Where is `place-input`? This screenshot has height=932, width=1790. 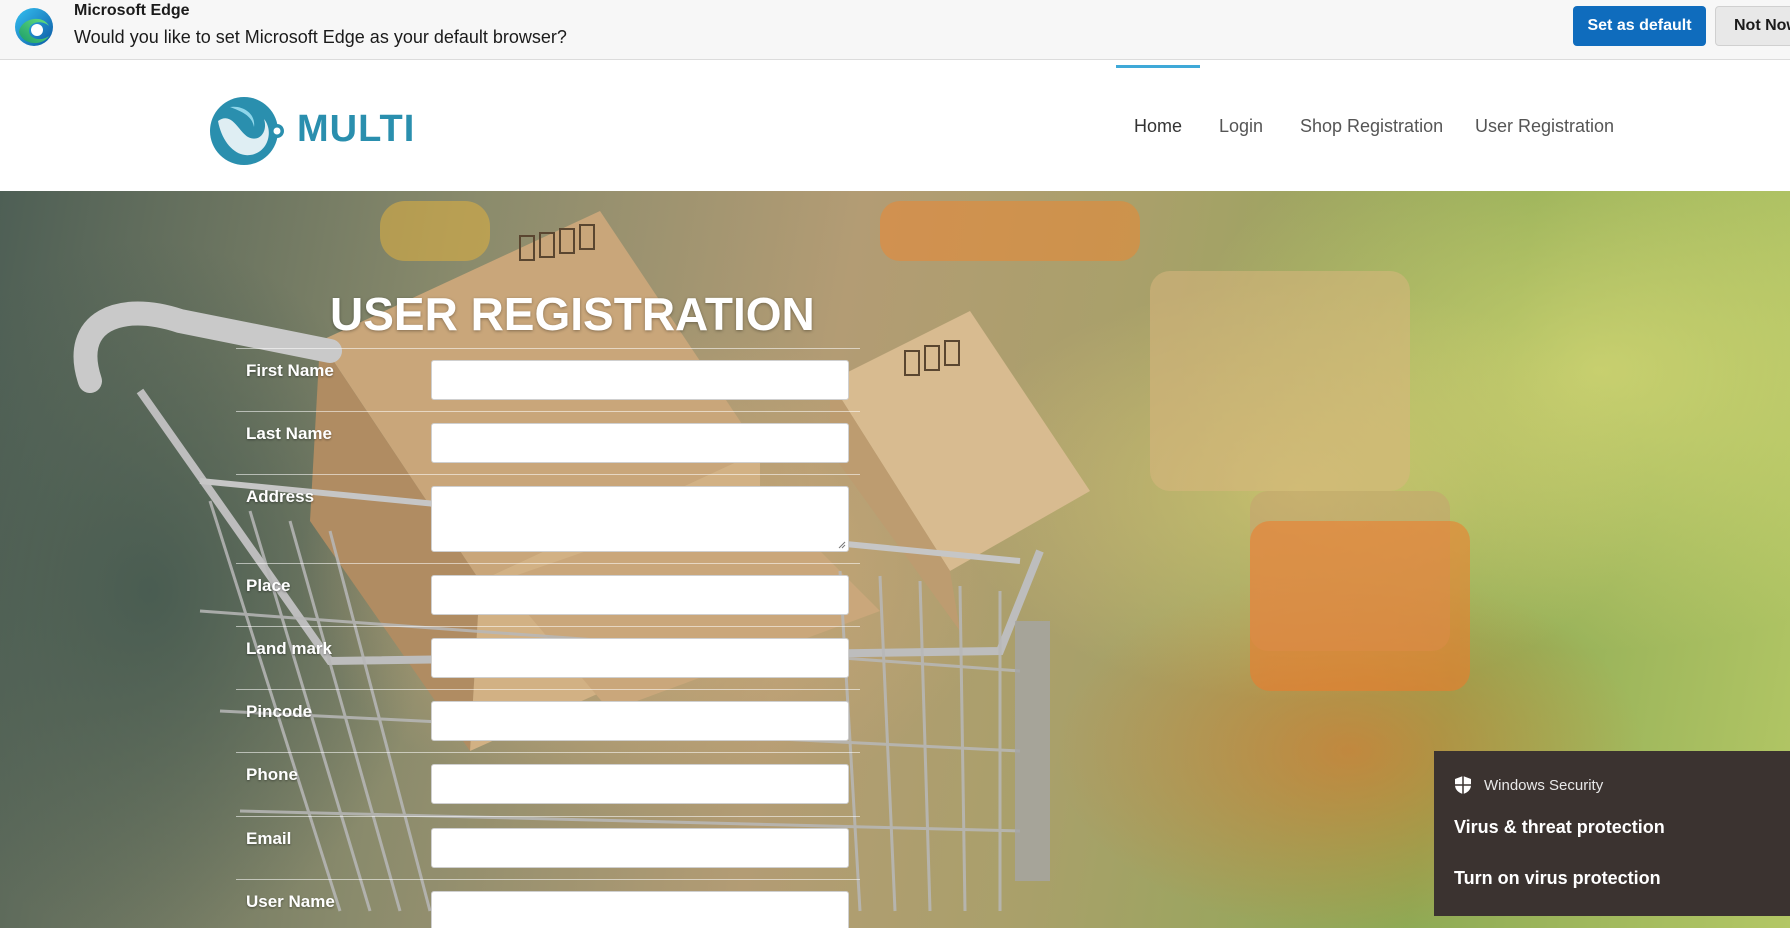 place-input is located at coordinates (640, 595).